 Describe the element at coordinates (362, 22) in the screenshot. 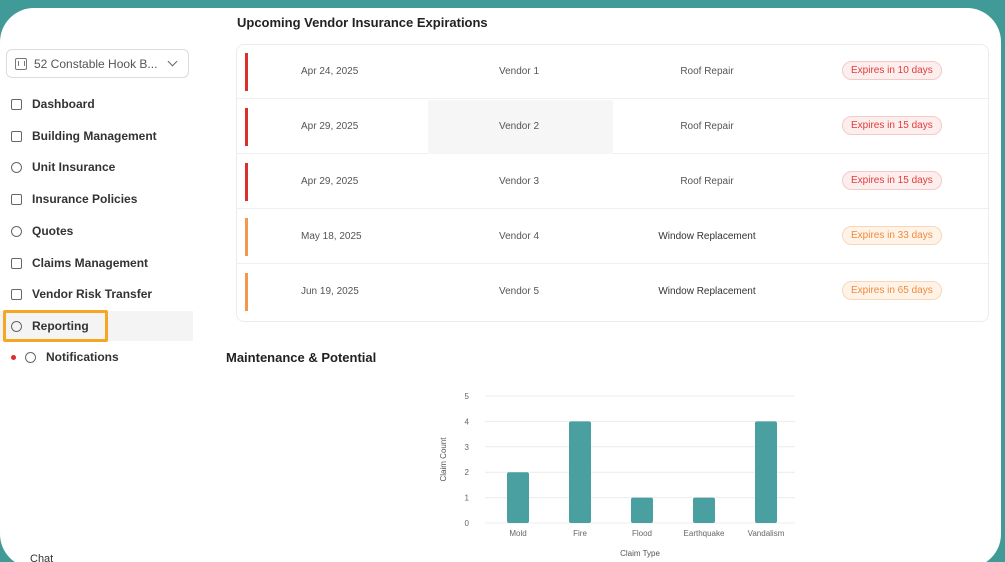

I see `vendor-section-title: Upcoming Vendor Insurance Expirations` at that location.